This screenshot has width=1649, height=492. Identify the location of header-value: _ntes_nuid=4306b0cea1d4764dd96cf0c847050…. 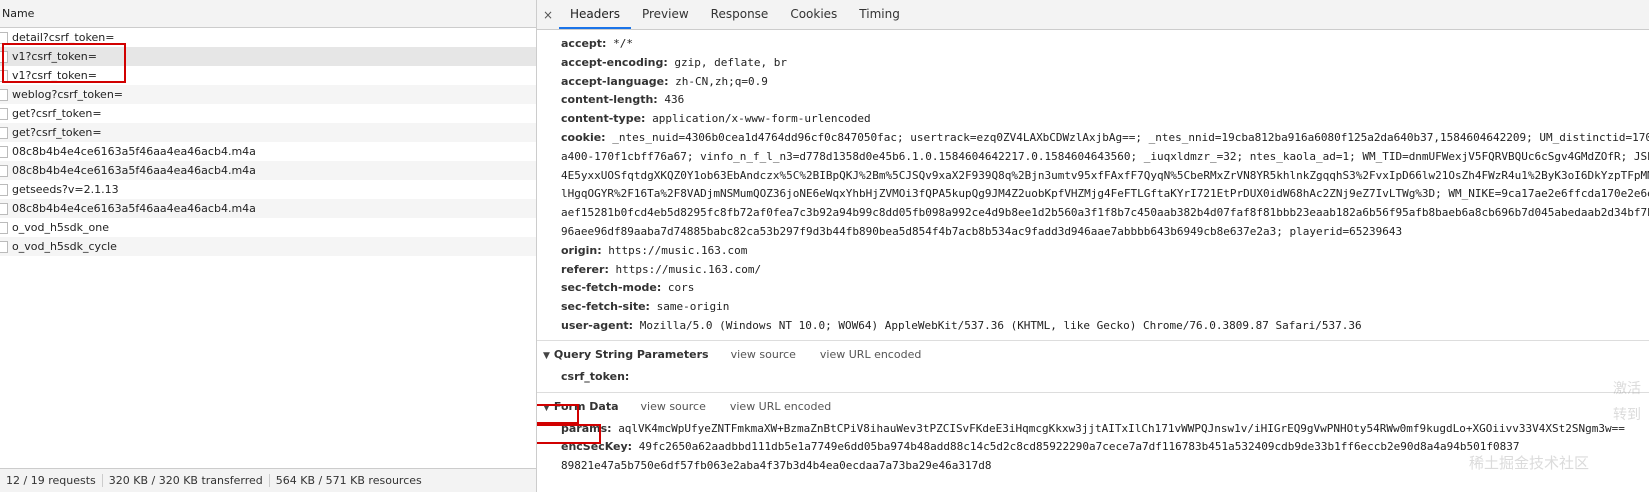
(1130, 137).